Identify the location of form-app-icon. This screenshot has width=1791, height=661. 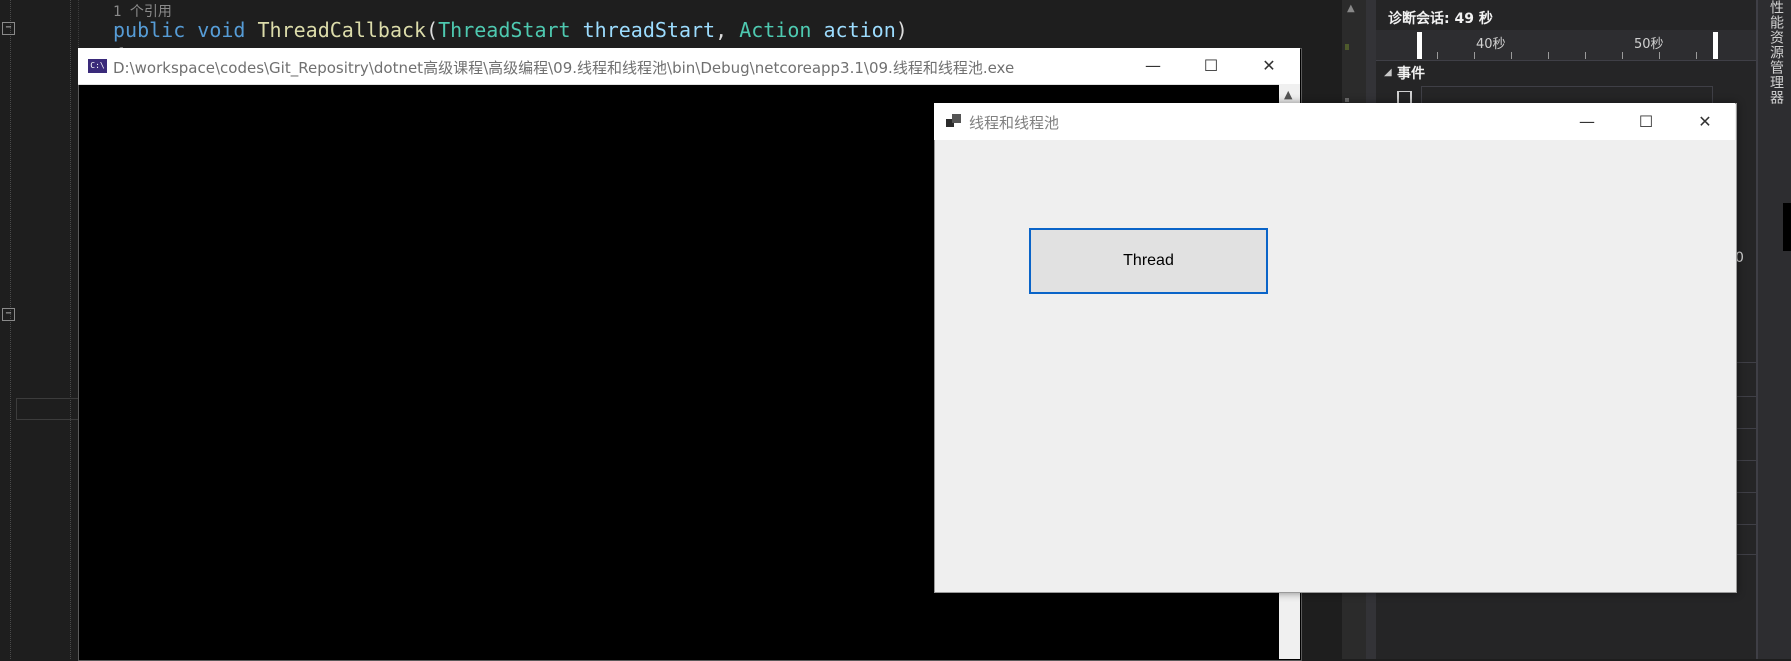
(954, 121).